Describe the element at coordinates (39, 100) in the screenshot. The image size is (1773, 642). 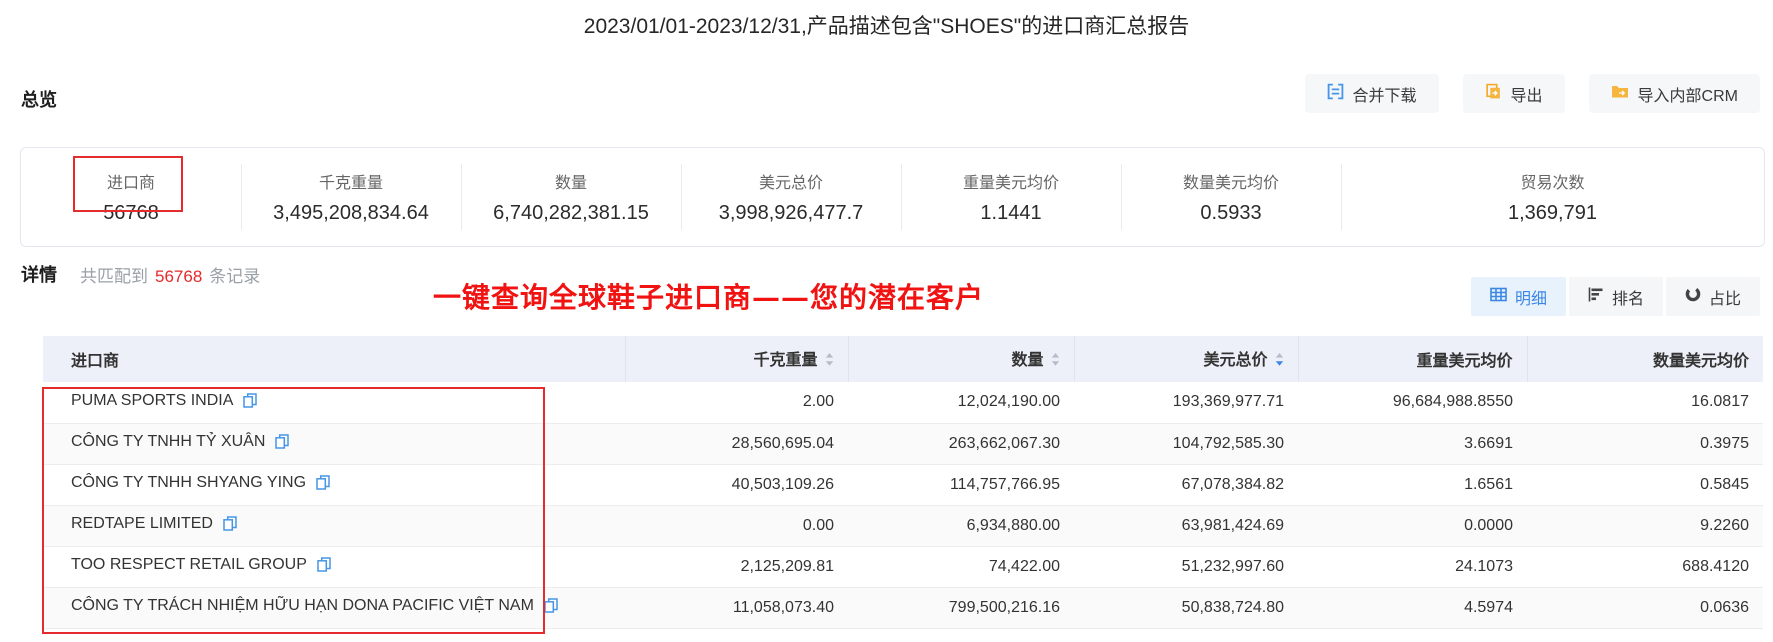
I see `overview-heading: 总览` at that location.